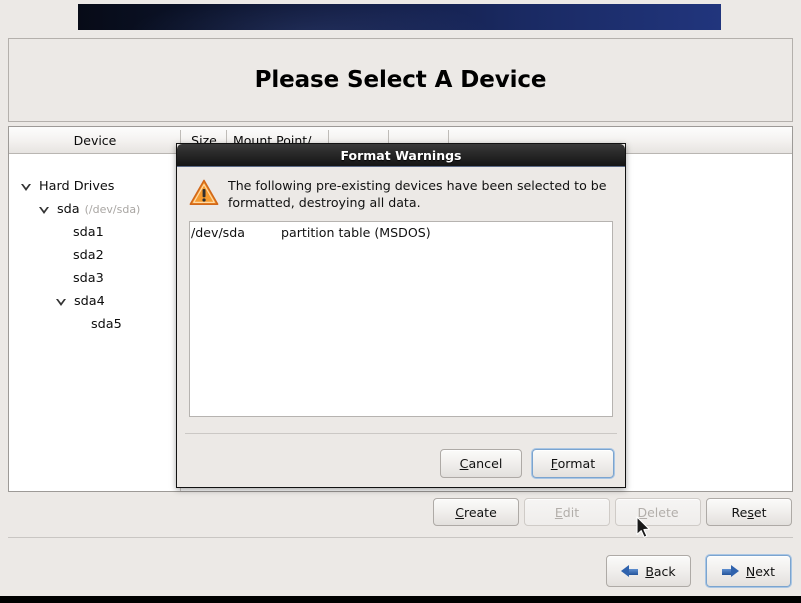 The image size is (801, 603). What do you see at coordinates (660, 571) in the screenshot?
I see `back-button-label: Back` at bounding box center [660, 571].